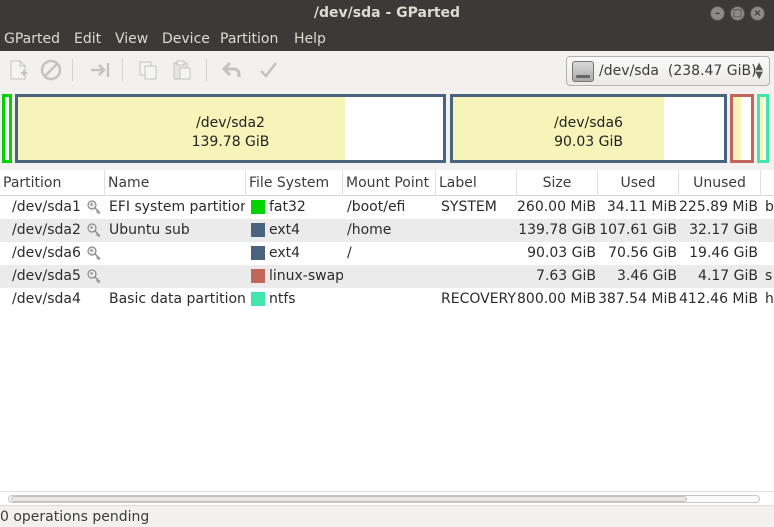 The height and width of the screenshot is (527, 774). Describe the element at coordinates (588, 142) in the screenshot. I see `map-partition-size: 90.03 GiB` at that location.